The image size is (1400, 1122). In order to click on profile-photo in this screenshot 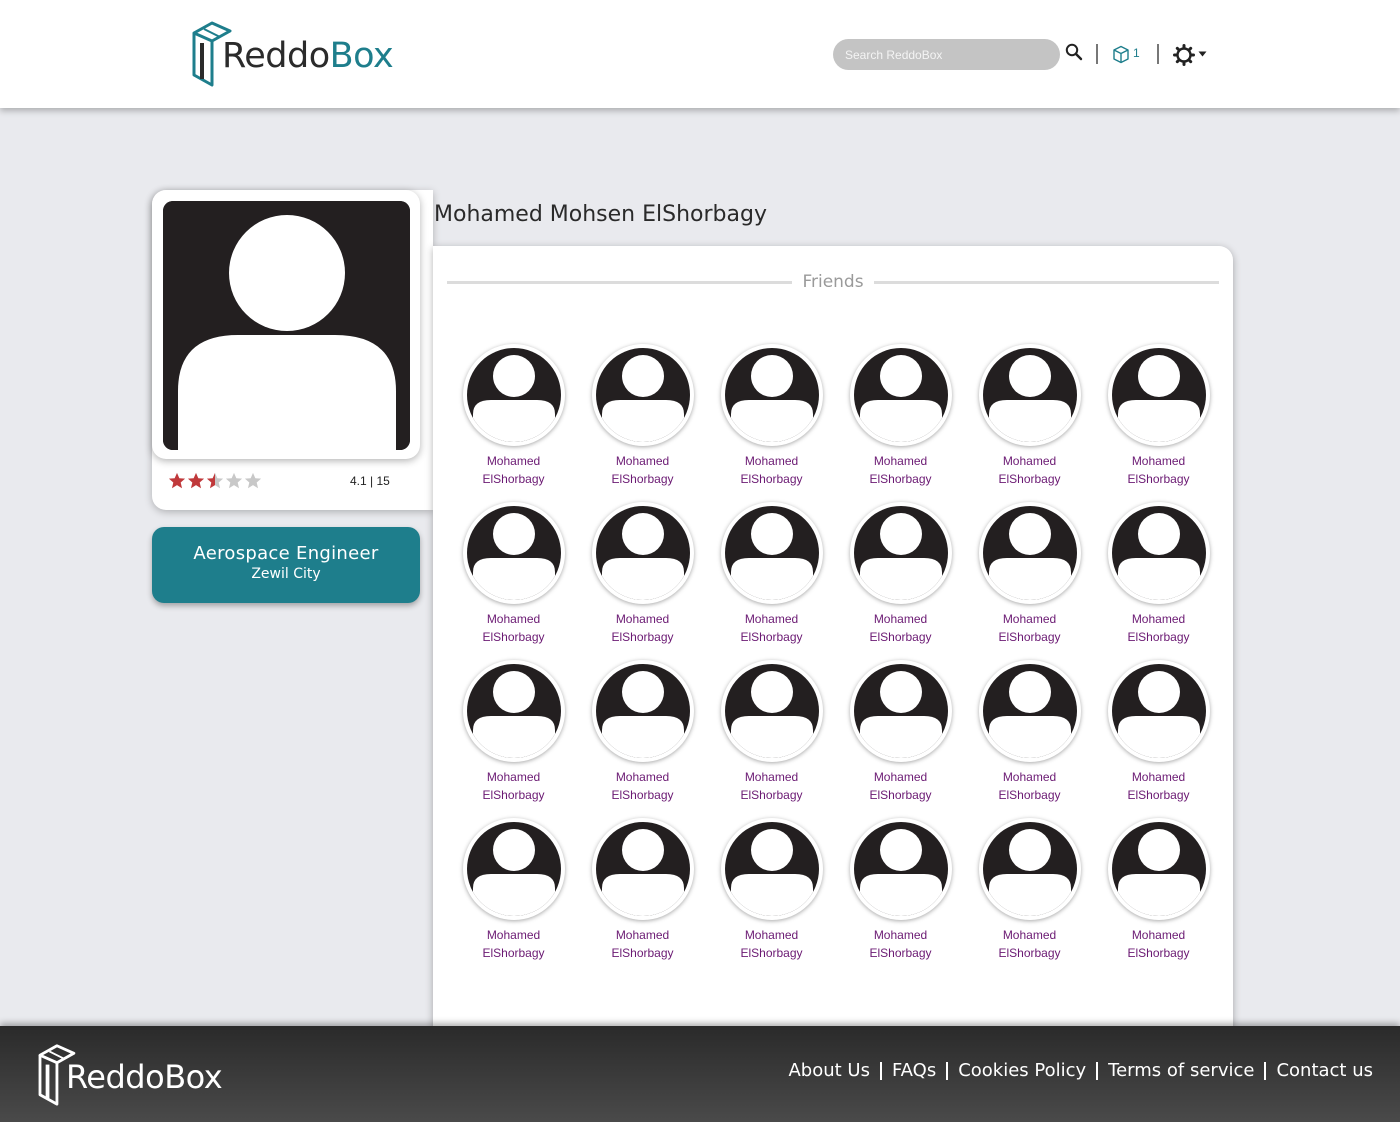, I will do `click(286, 325)`.